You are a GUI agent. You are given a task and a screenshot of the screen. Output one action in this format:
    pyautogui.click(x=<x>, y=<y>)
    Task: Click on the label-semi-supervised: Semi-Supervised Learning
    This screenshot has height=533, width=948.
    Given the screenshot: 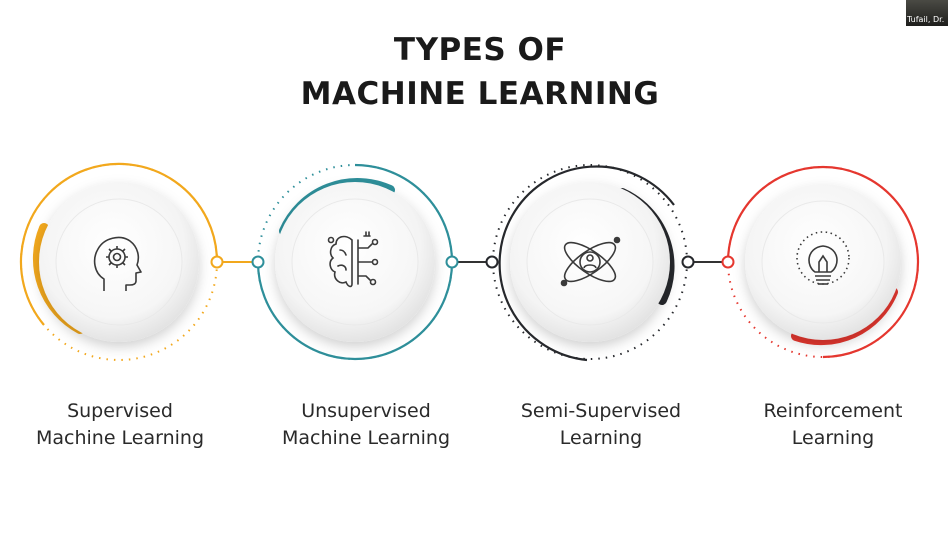 What is the action you would take?
    pyautogui.click(x=601, y=425)
    